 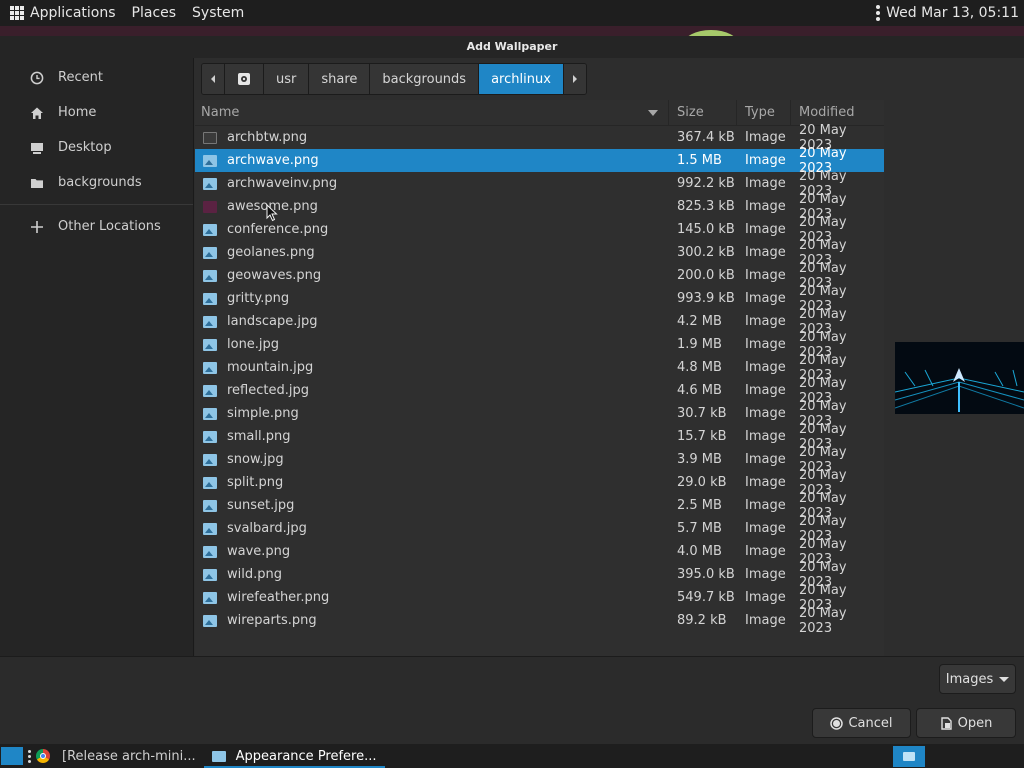 I want to click on file-row: wild.png 395.0 kB Image 20 May 2023, so click(x=539, y=575).